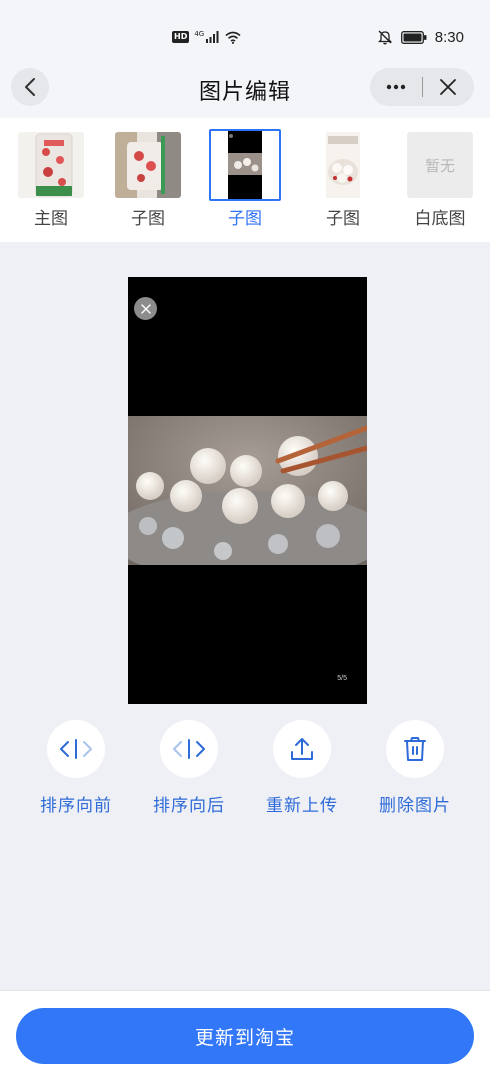 The image size is (490, 1080). I want to click on thumbnail-label: 主图, so click(51, 219).